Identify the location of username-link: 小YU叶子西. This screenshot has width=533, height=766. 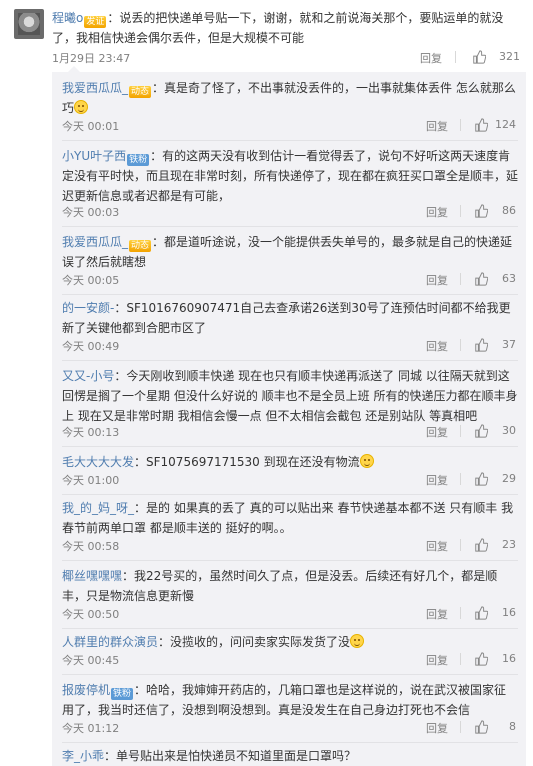
(94, 156).